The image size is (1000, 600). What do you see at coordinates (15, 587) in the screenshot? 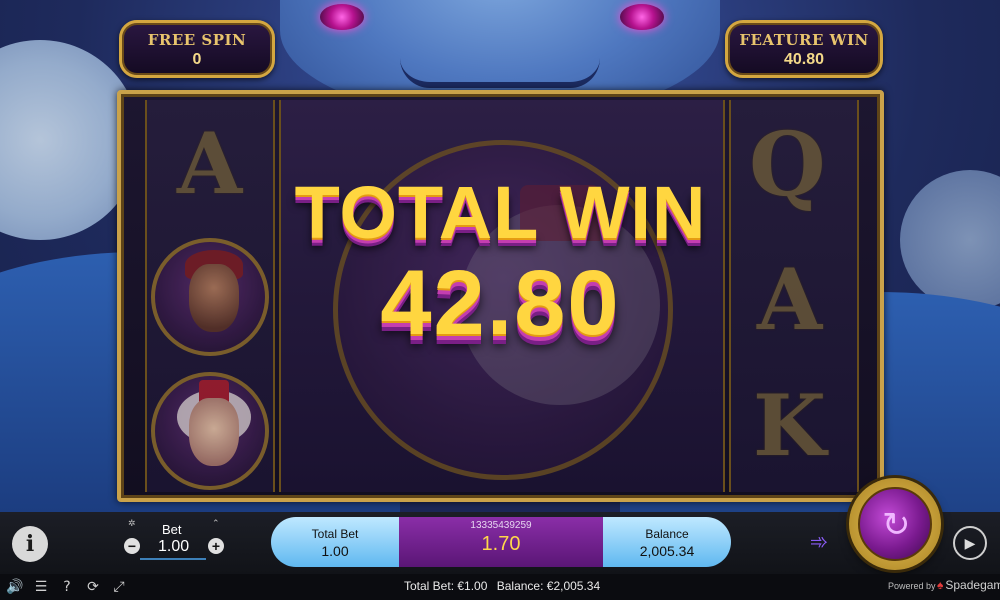
I see `sound-icon: 🔊` at bounding box center [15, 587].